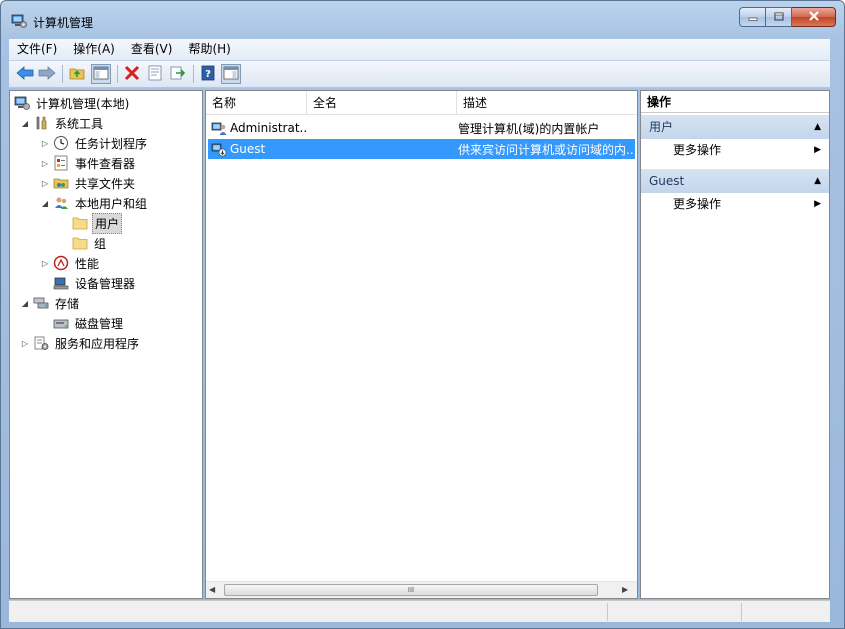  I want to click on export-icon, so click(178, 74).